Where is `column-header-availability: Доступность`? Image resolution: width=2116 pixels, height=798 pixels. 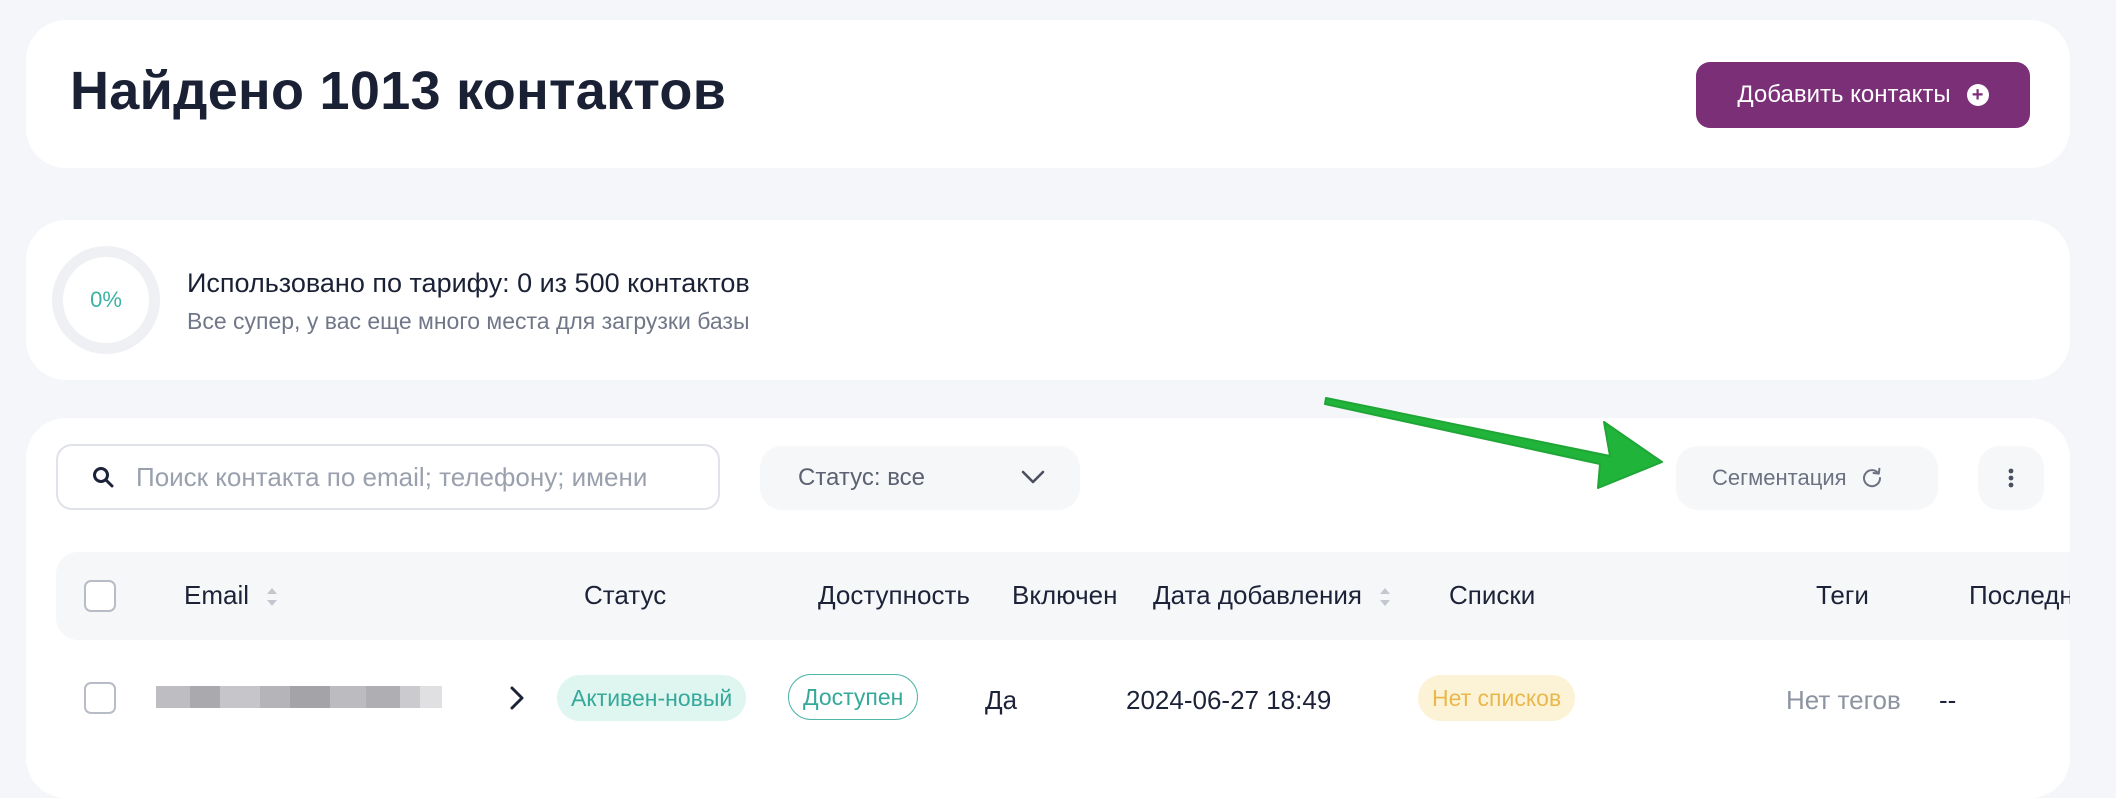 column-header-availability: Доступность is located at coordinates (894, 595).